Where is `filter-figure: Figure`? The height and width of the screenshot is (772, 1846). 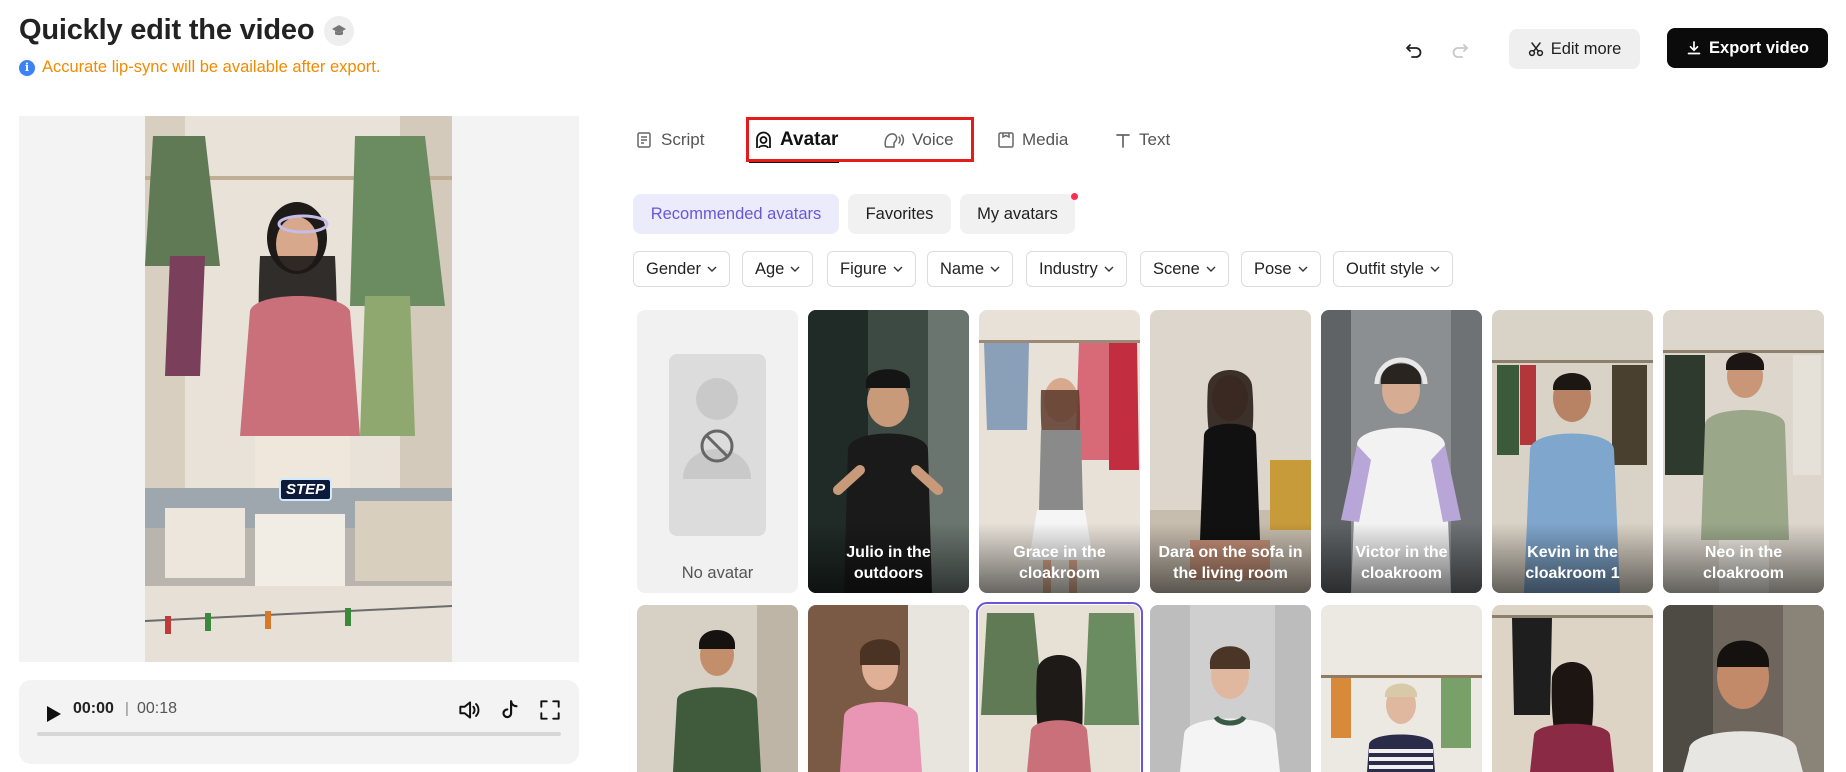
filter-figure: Figure is located at coordinates (871, 269).